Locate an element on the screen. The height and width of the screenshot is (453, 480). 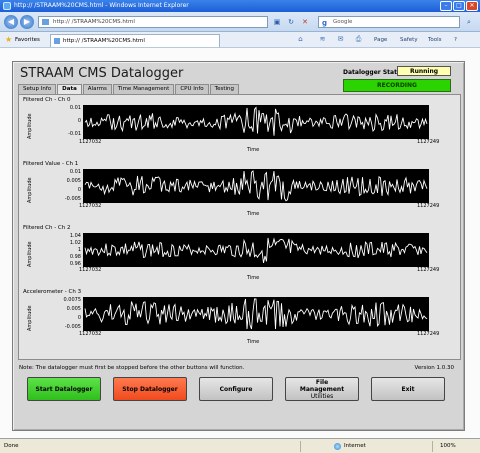
security-zone: Internet is located at coordinates (350, 446).